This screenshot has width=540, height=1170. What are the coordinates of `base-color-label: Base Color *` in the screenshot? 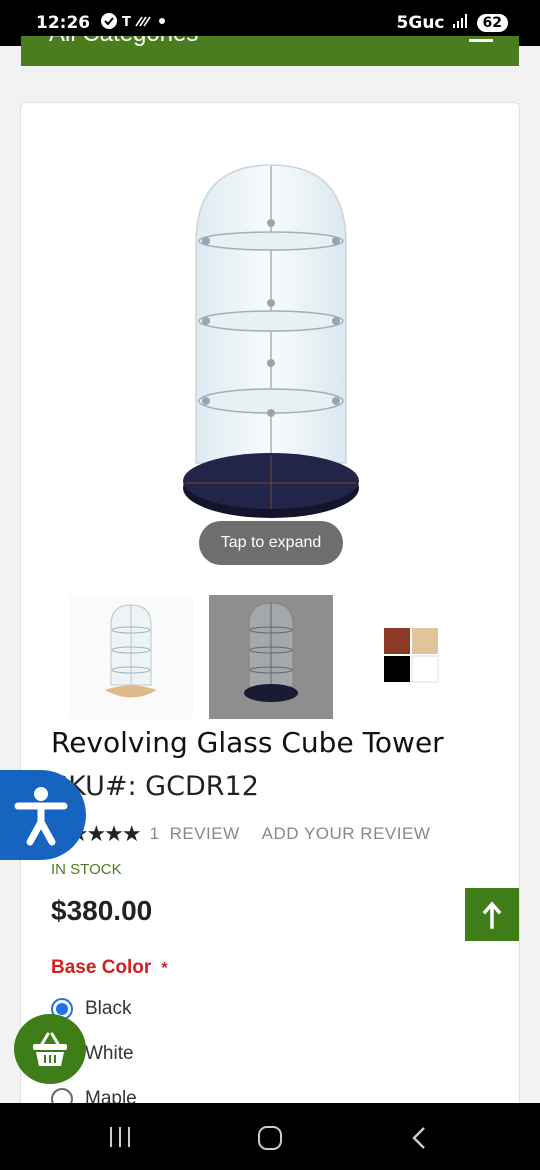 It's located at (109, 968).